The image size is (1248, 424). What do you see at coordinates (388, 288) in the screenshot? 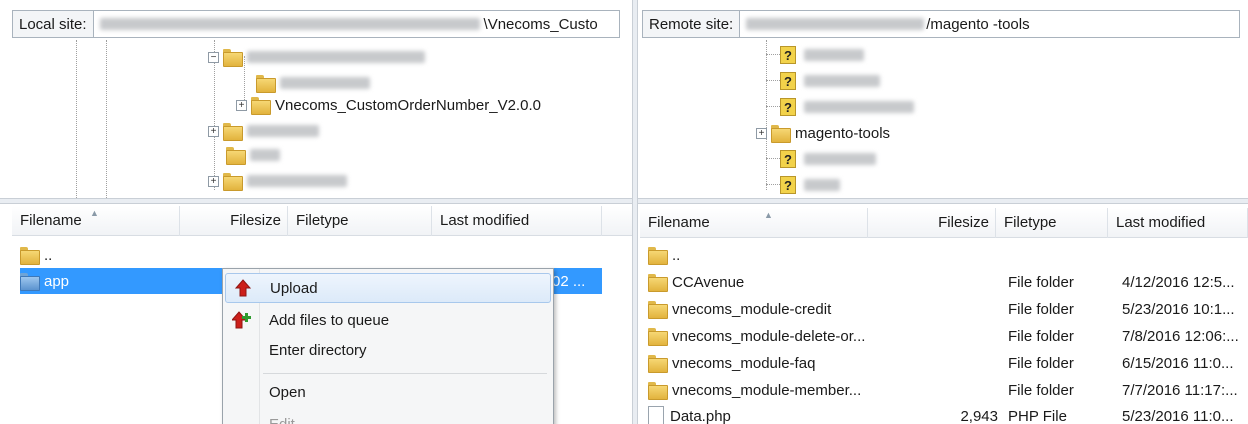
I see `menu-item-upload: Upload` at bounding box center [388, 288].